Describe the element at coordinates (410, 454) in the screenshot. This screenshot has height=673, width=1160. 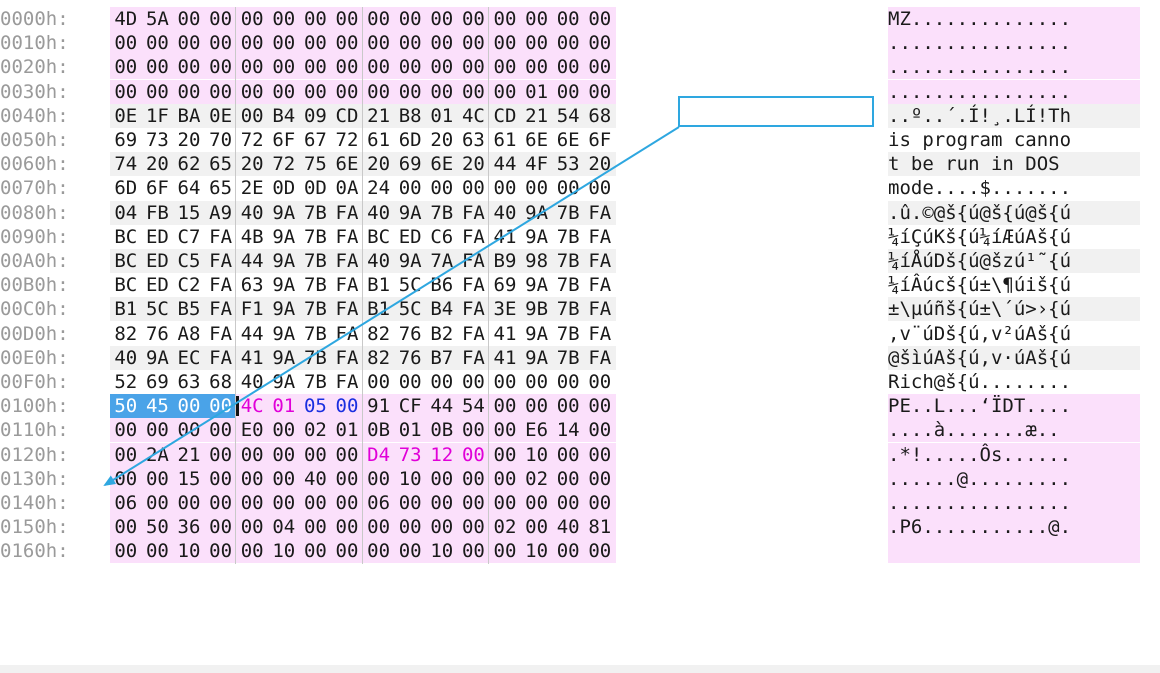
I see `hex-byte: 73` at that location.